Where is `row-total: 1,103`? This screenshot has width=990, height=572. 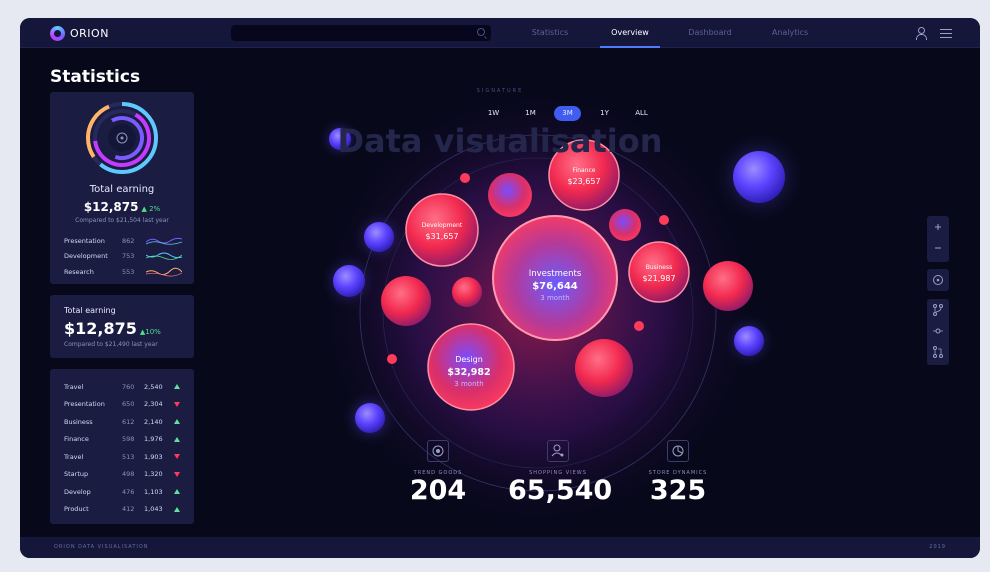 row-total: 1,103 is located at coordinates (153, 491).